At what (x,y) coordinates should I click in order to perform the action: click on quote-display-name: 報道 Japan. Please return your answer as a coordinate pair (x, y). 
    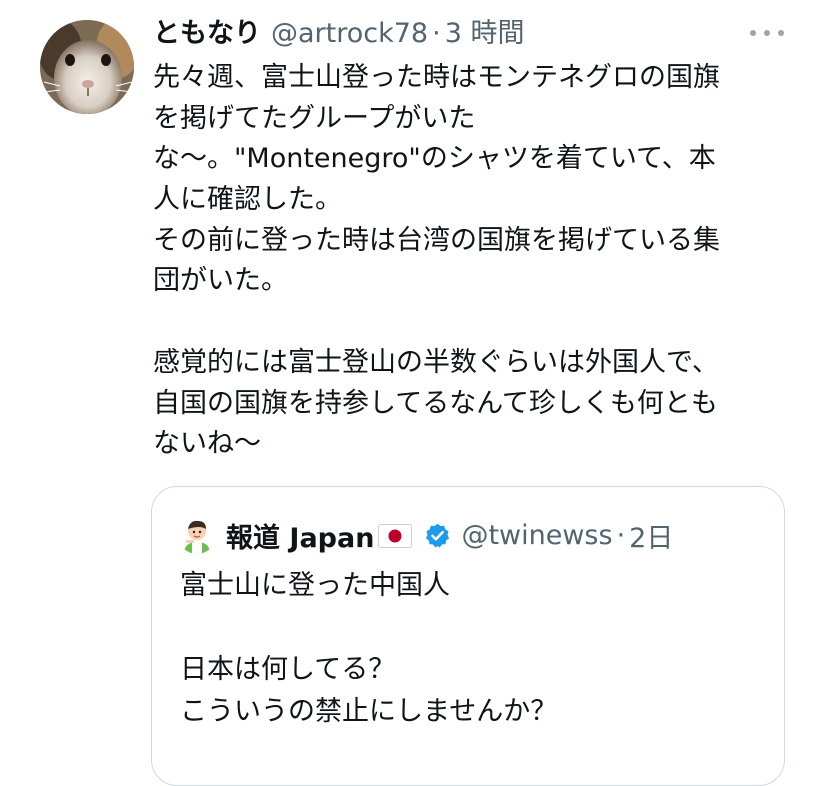
    Looking at the image, I should click on (300, 535).